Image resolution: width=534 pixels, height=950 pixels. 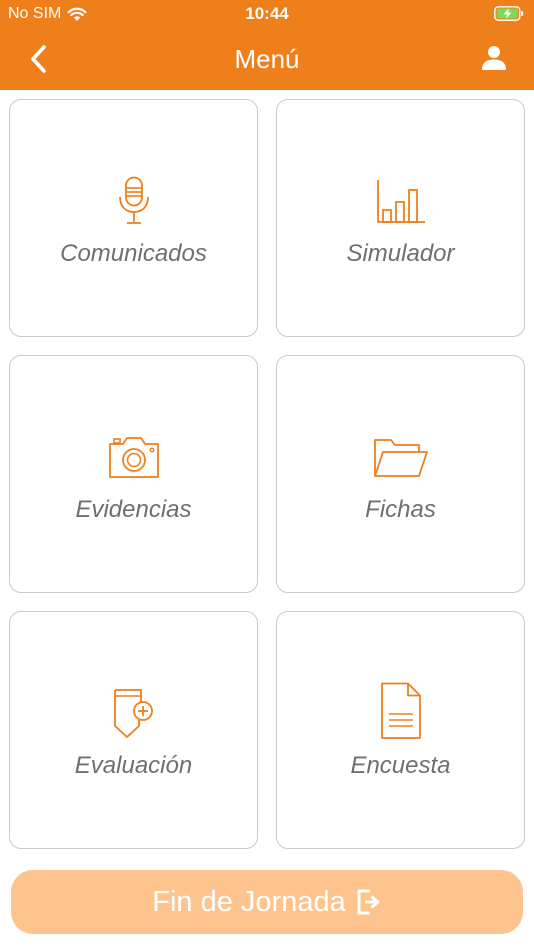 I want to click on user-profile-icon, so click(x=494, y=58).